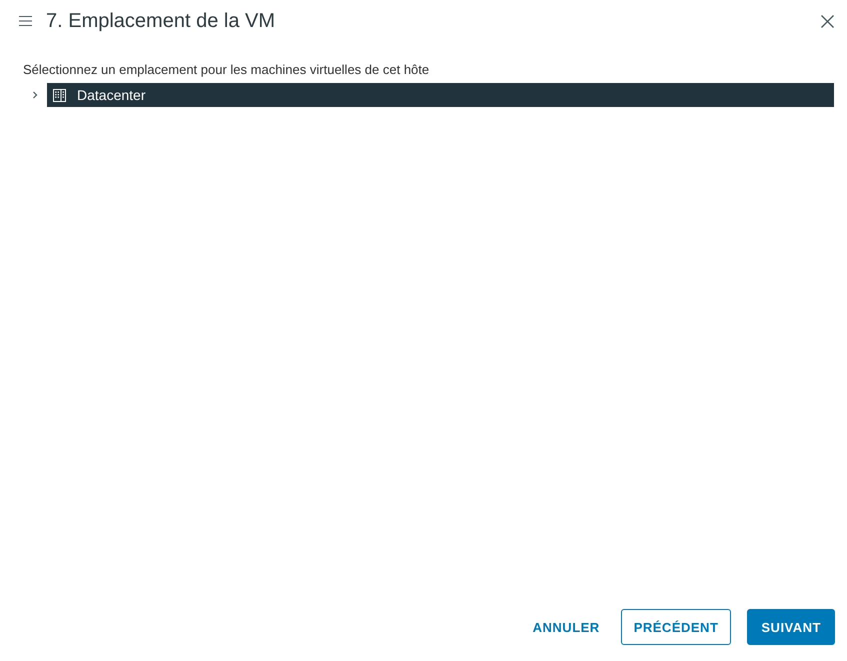 This screenshot has height=661, width=847. What do you see at coordinates (676, 627) in the screenshot?
I see `back-button: PRÉCÉDENT` at bounding box center [676, 627].